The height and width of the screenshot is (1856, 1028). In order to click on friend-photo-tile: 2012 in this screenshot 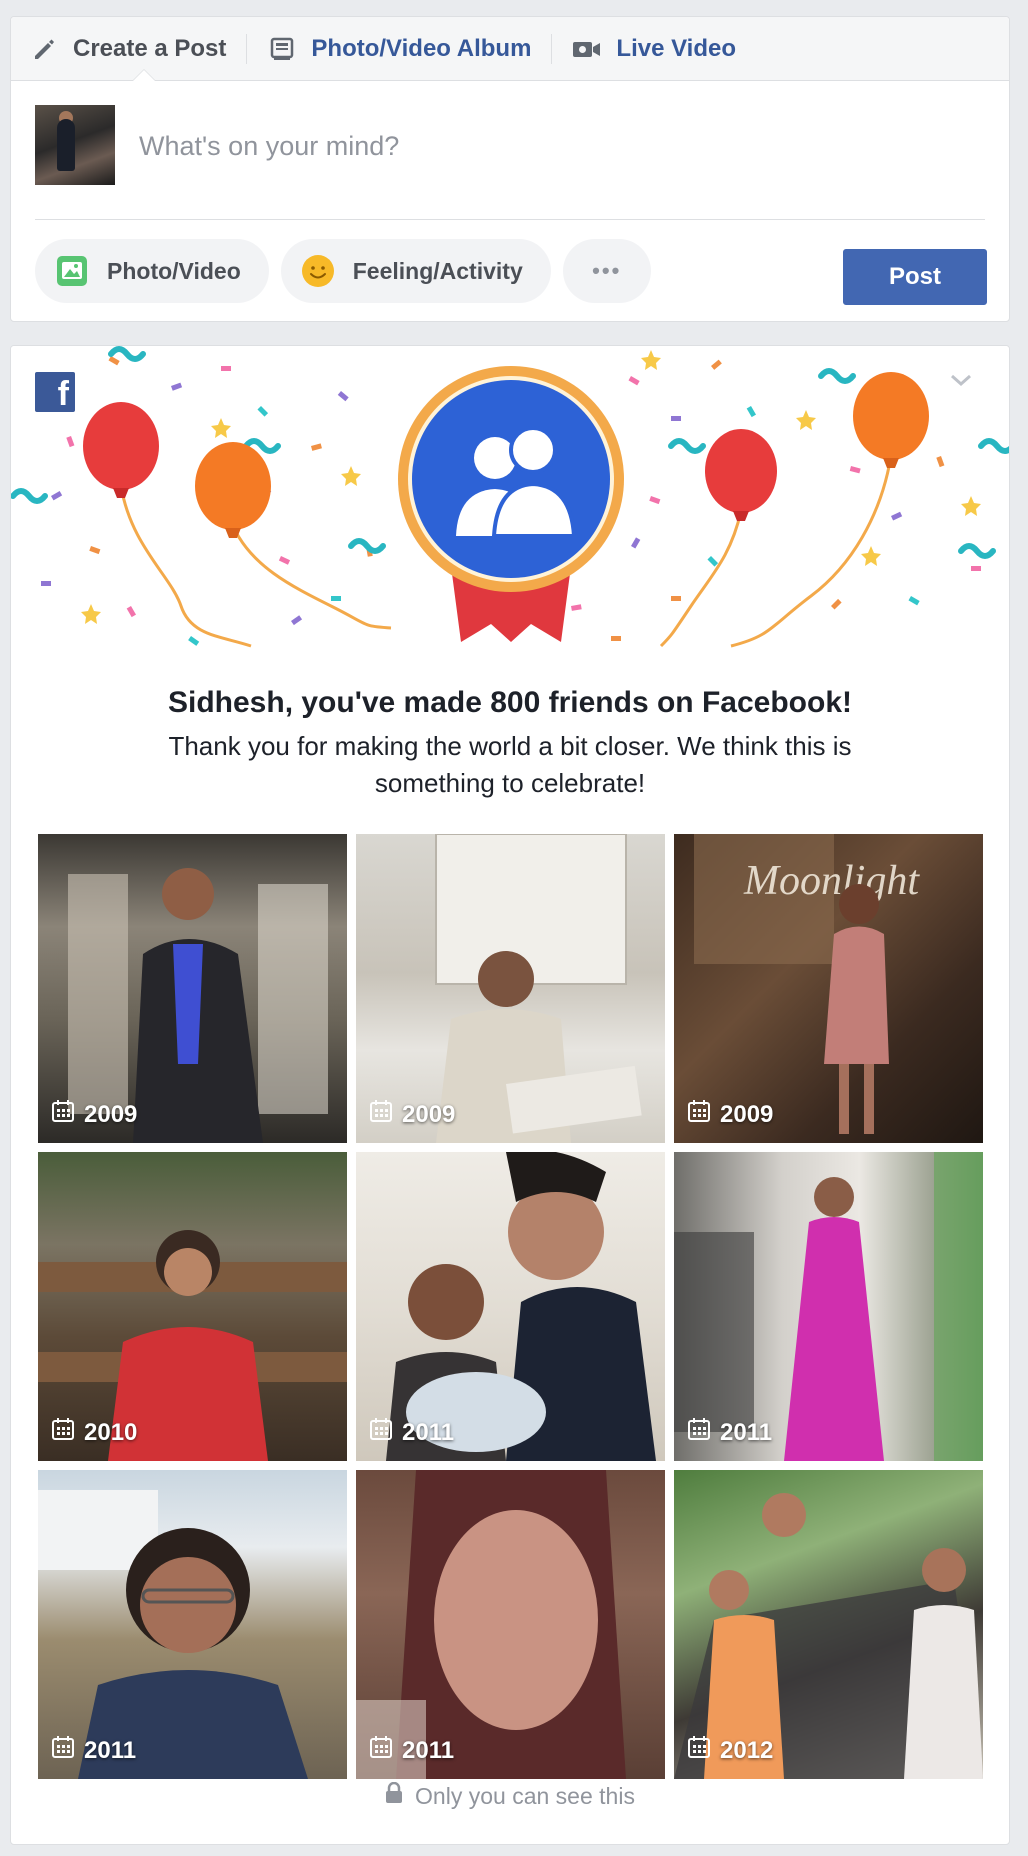, I will do `click(828, 1624)`.